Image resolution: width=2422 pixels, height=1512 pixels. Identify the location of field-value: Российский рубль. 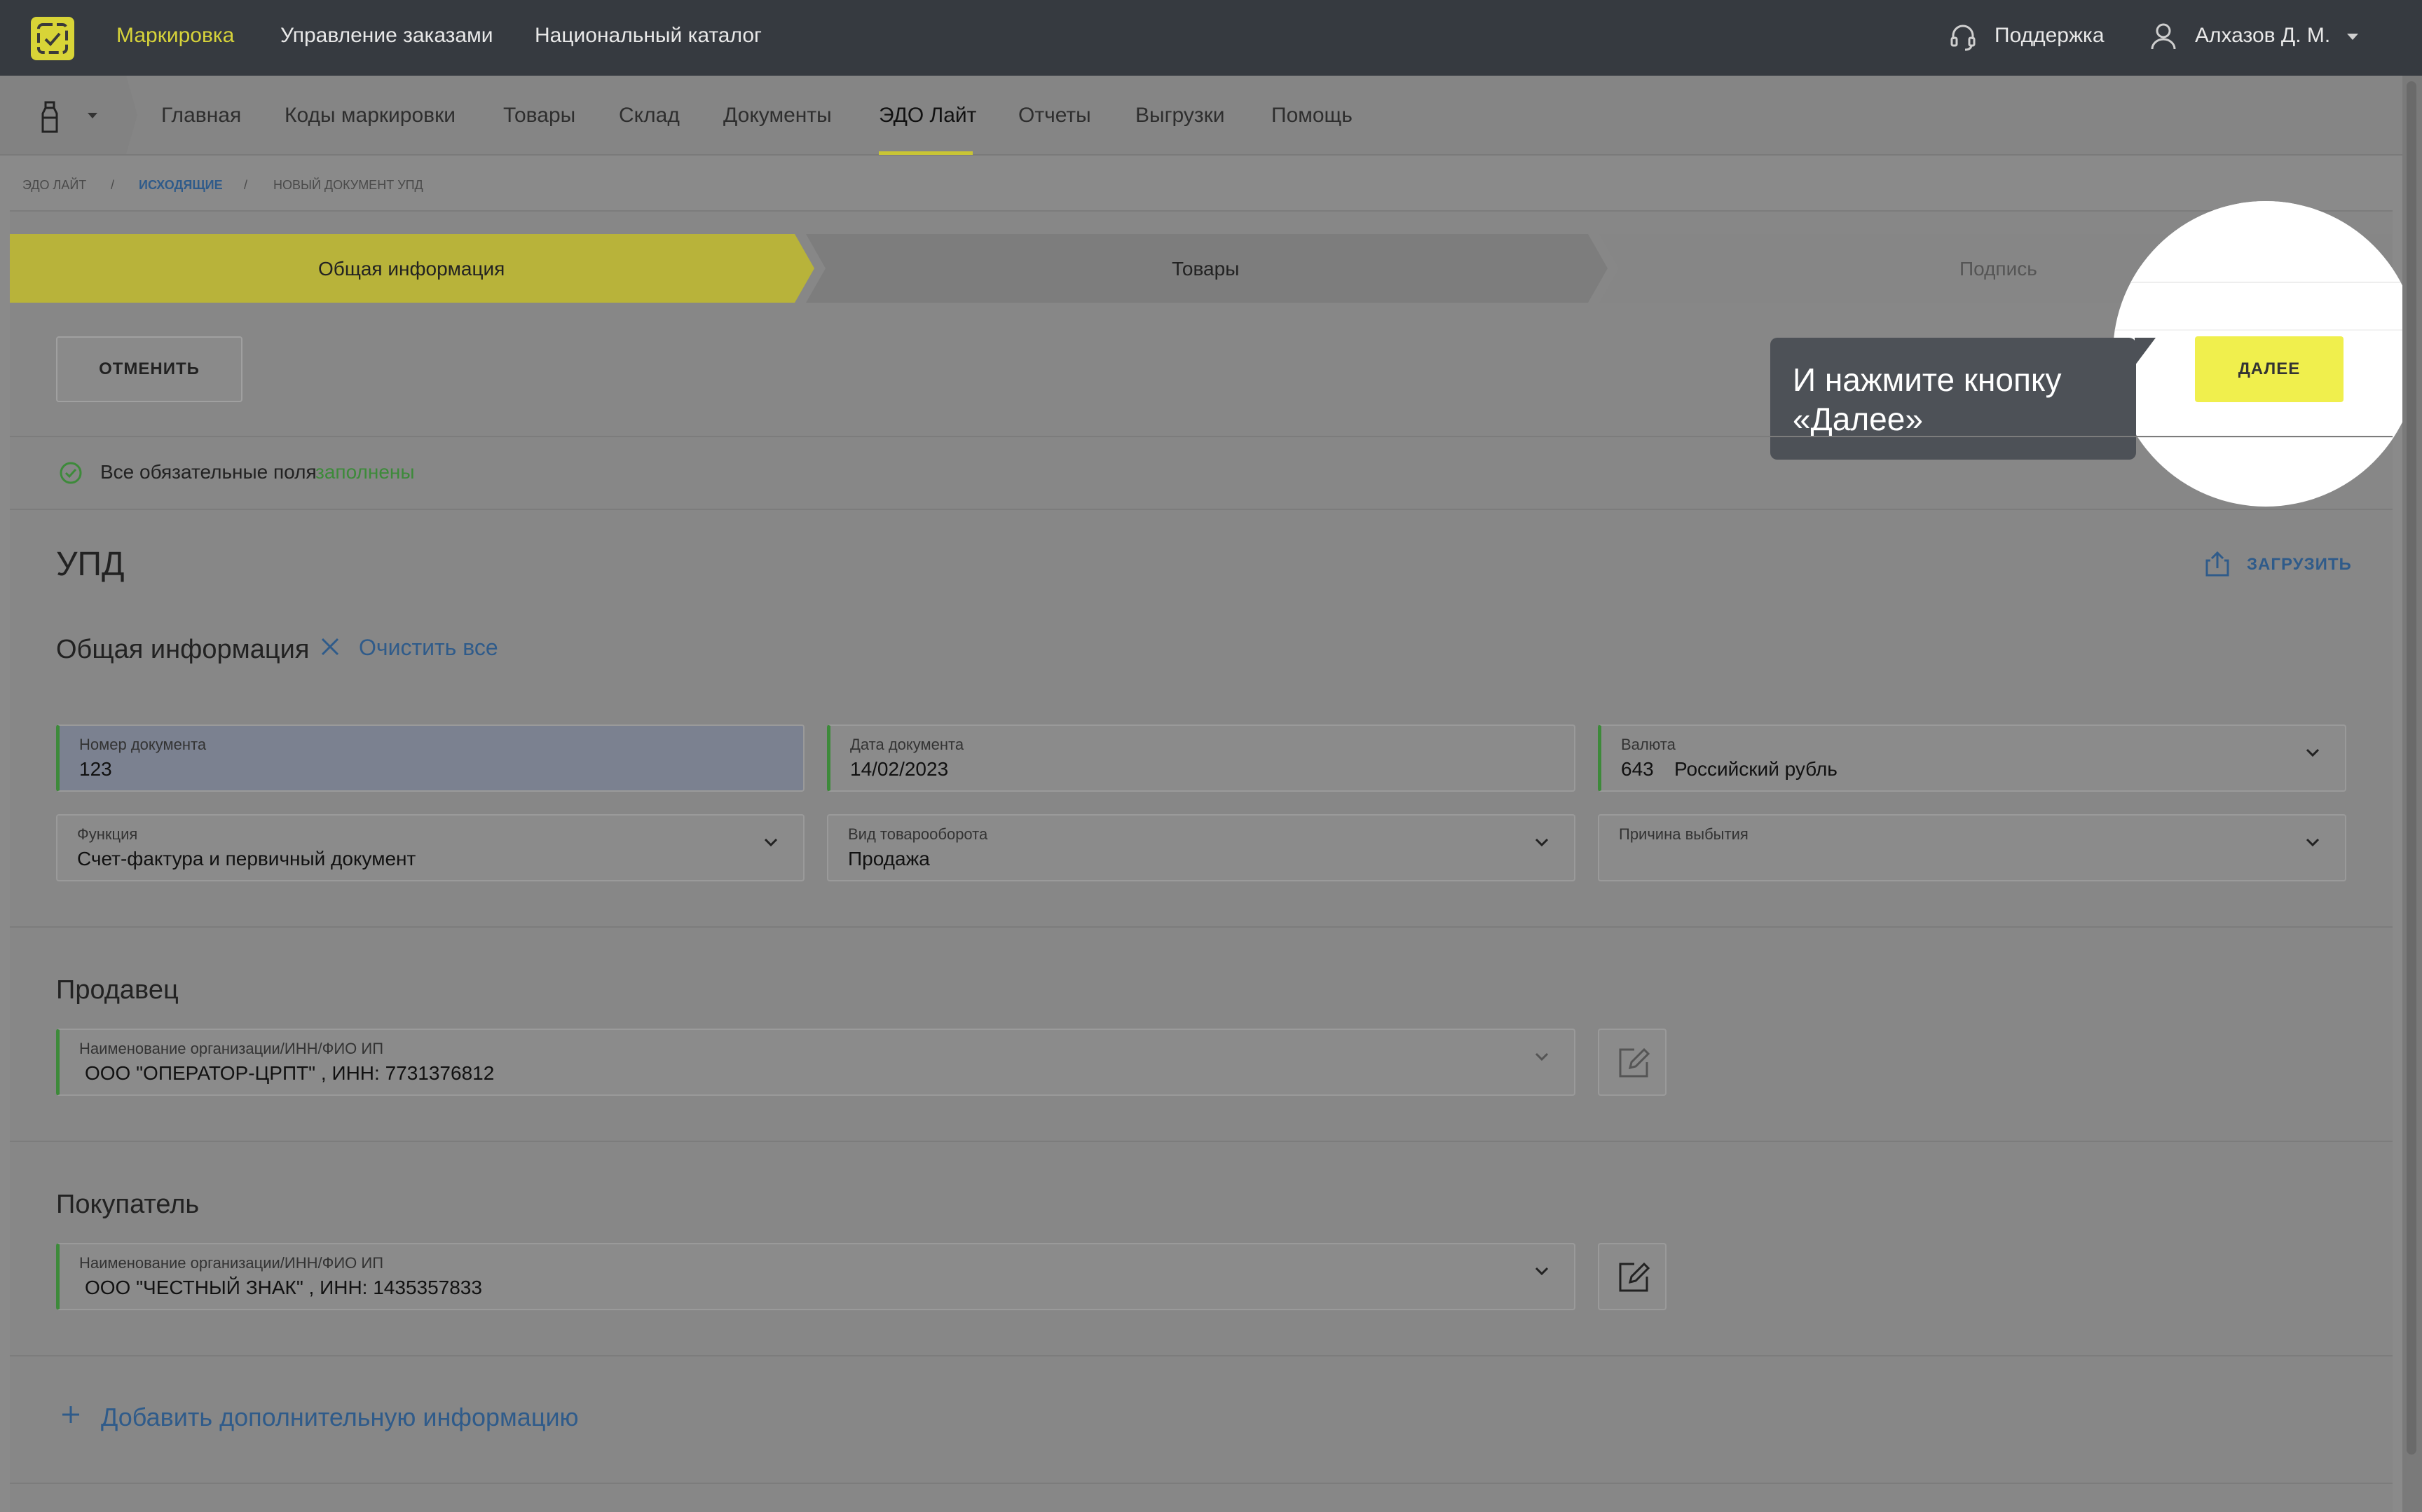
(1756, 769).